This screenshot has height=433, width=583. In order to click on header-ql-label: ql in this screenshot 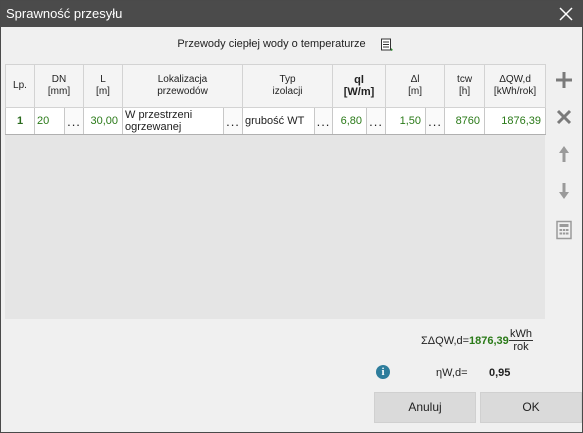, I will do `click(359, 80)`.